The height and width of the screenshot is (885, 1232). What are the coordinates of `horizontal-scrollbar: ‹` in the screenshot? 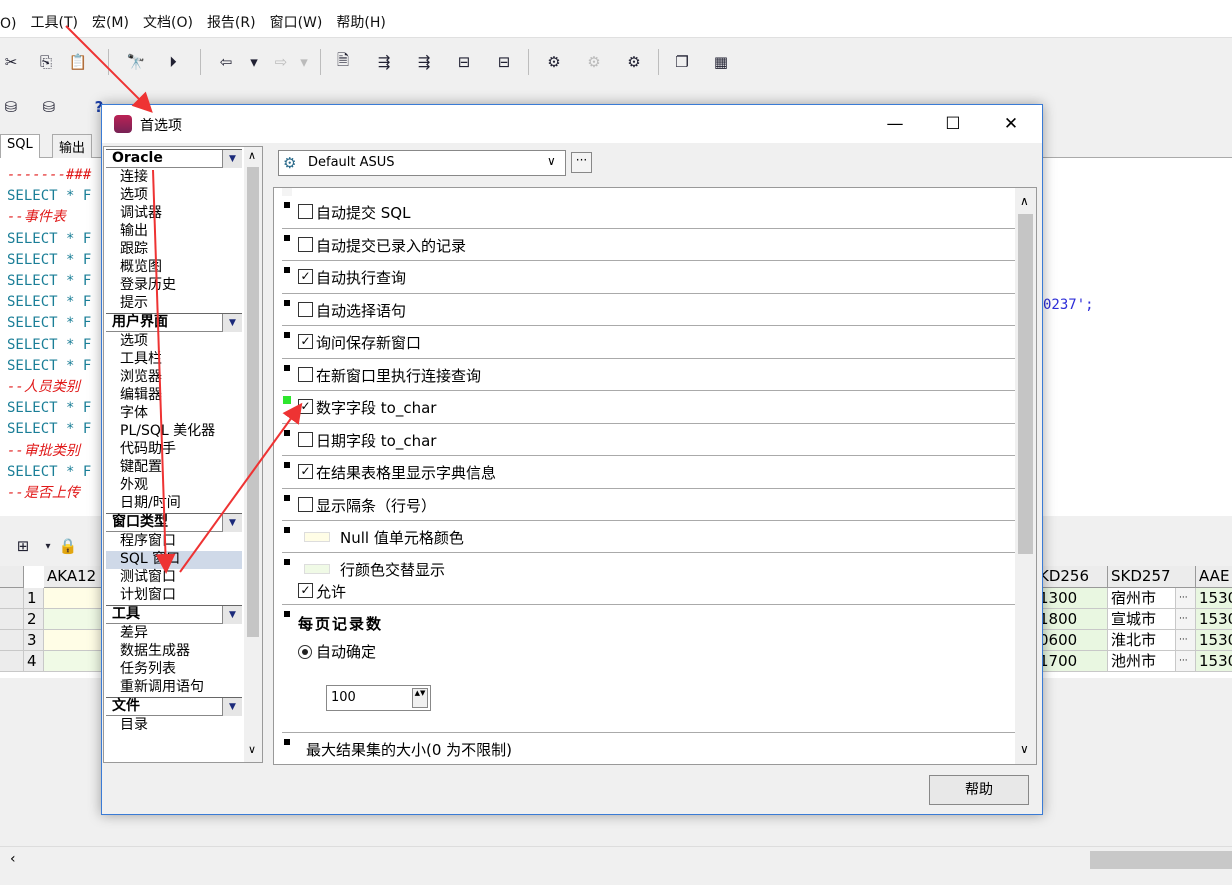 It's located at (616, 859).